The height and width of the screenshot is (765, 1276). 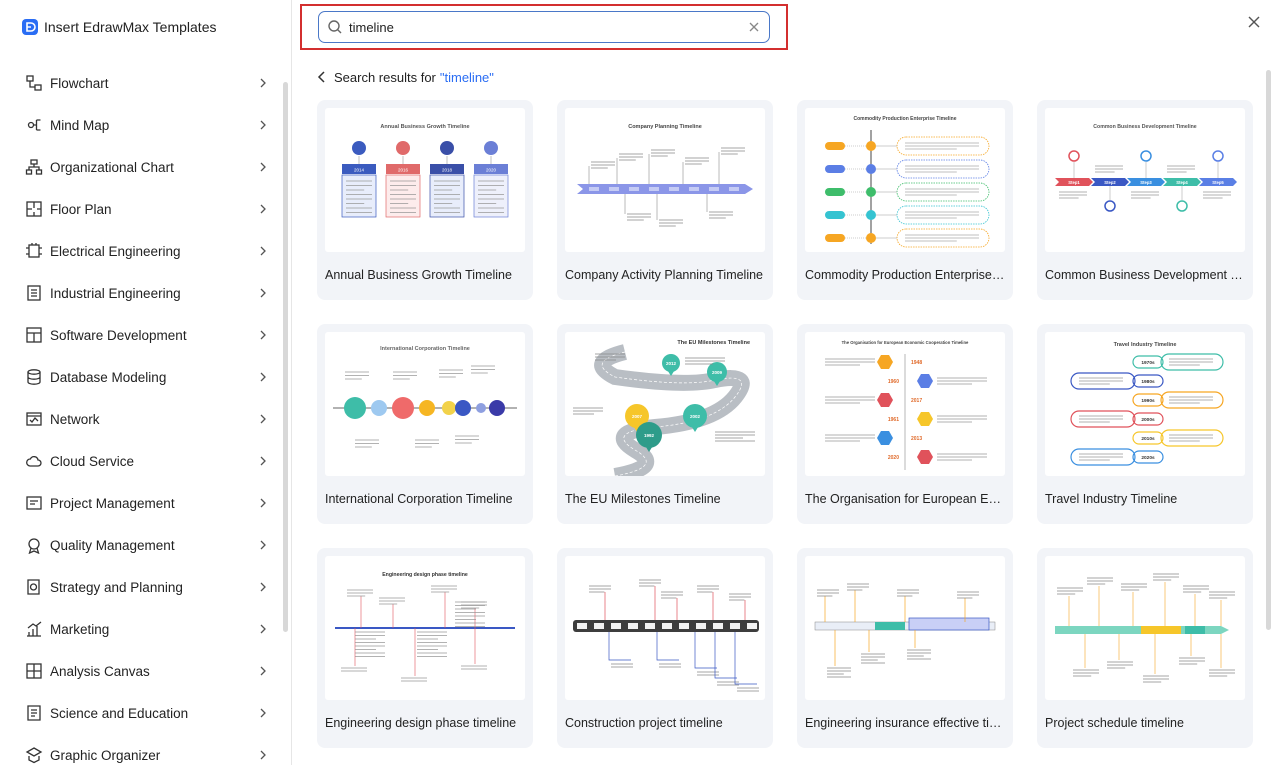 I want to click on template-title: International Corporation Timeline, so click(x=419, y=499).